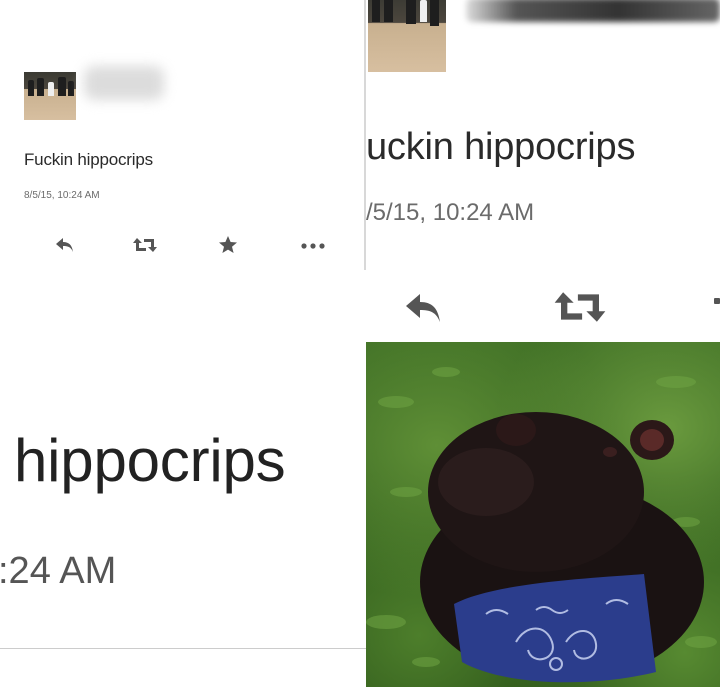 The image size is (720, 687). What do you see at coordinates (228, 245) in the screenshot?
I see `favorite-icon` at bounding box center [228, 245].